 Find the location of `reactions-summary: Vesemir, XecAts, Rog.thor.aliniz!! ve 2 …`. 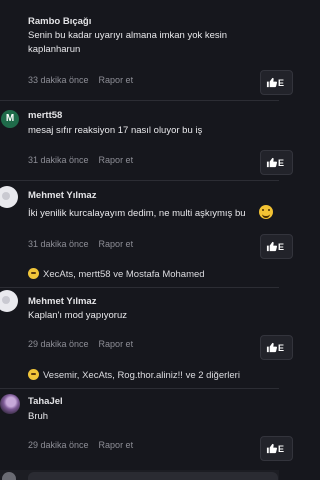

reactions-summary: Vesemir, XecAts, Rog.thor.aliniz!! ve 2 … is located at coordinates (134, 375).